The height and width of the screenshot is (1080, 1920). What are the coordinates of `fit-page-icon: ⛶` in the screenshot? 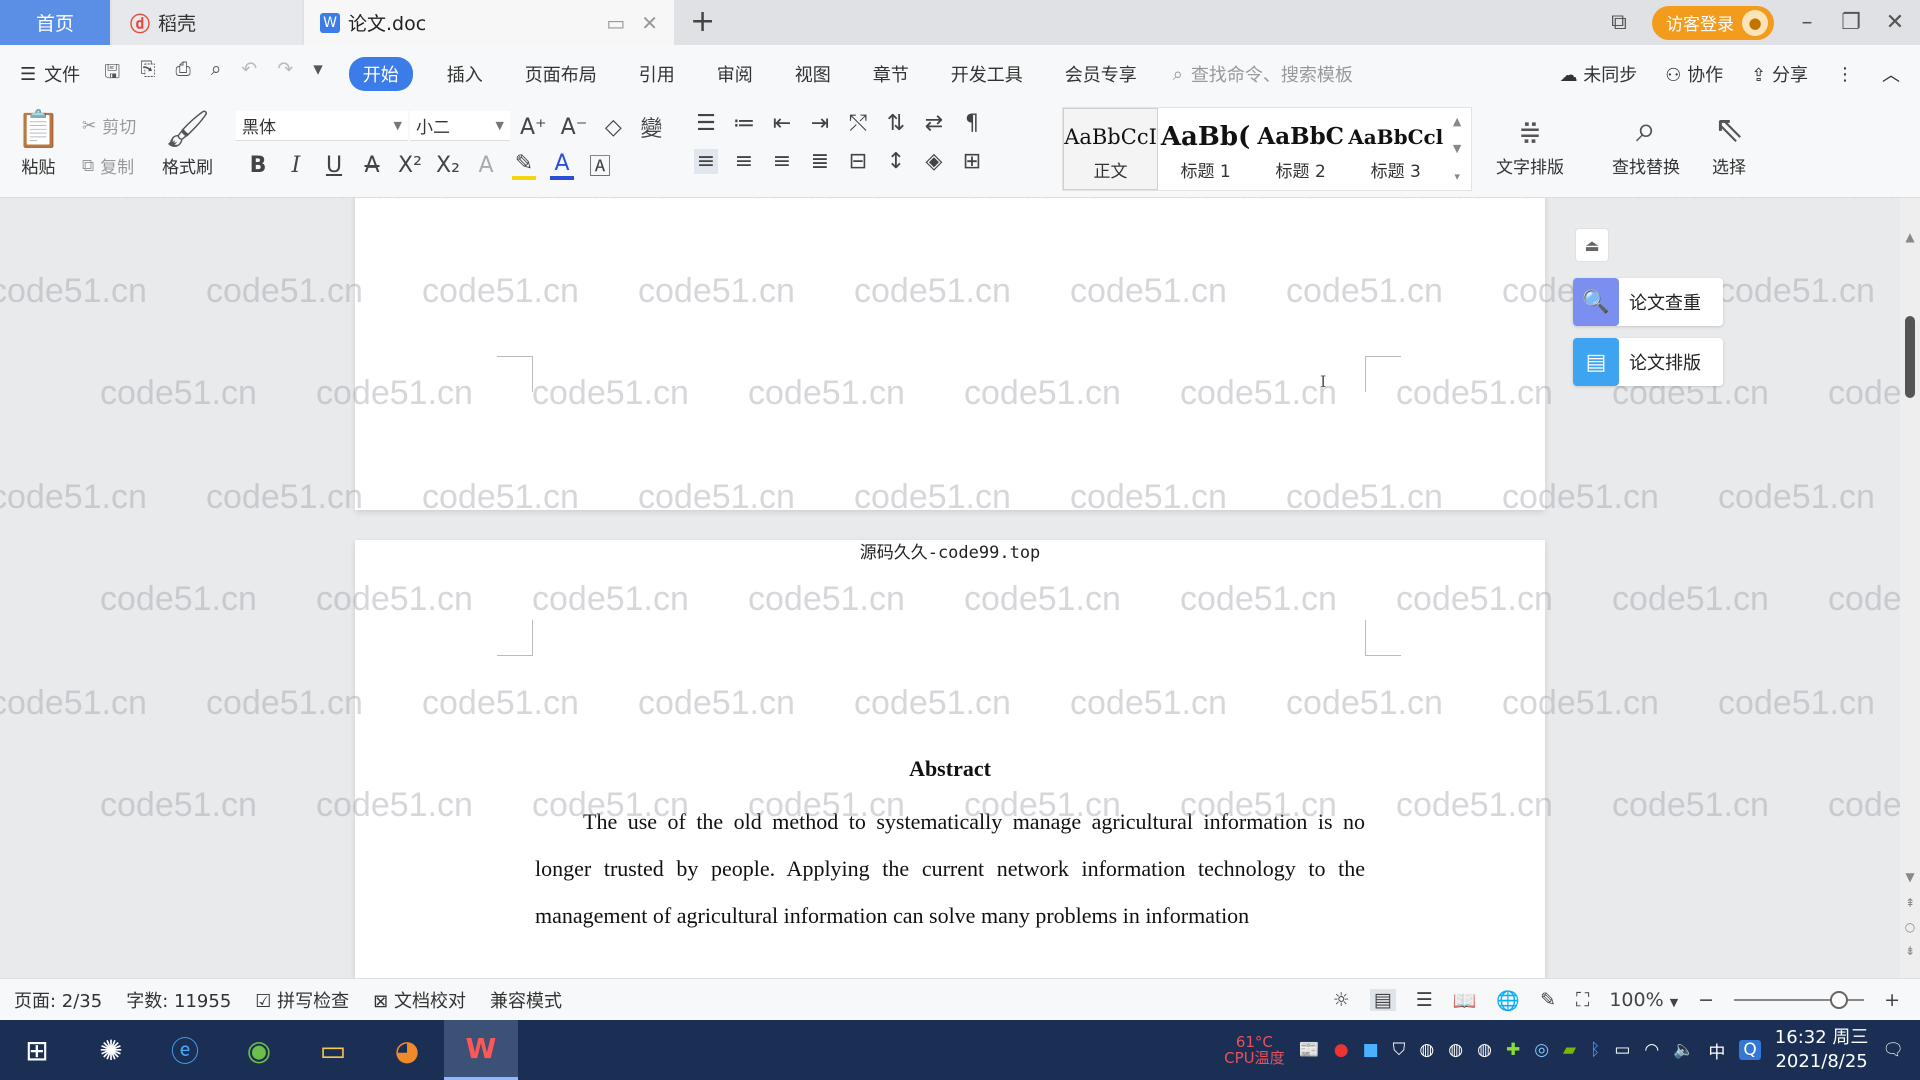 It's located at (1582, 1000).